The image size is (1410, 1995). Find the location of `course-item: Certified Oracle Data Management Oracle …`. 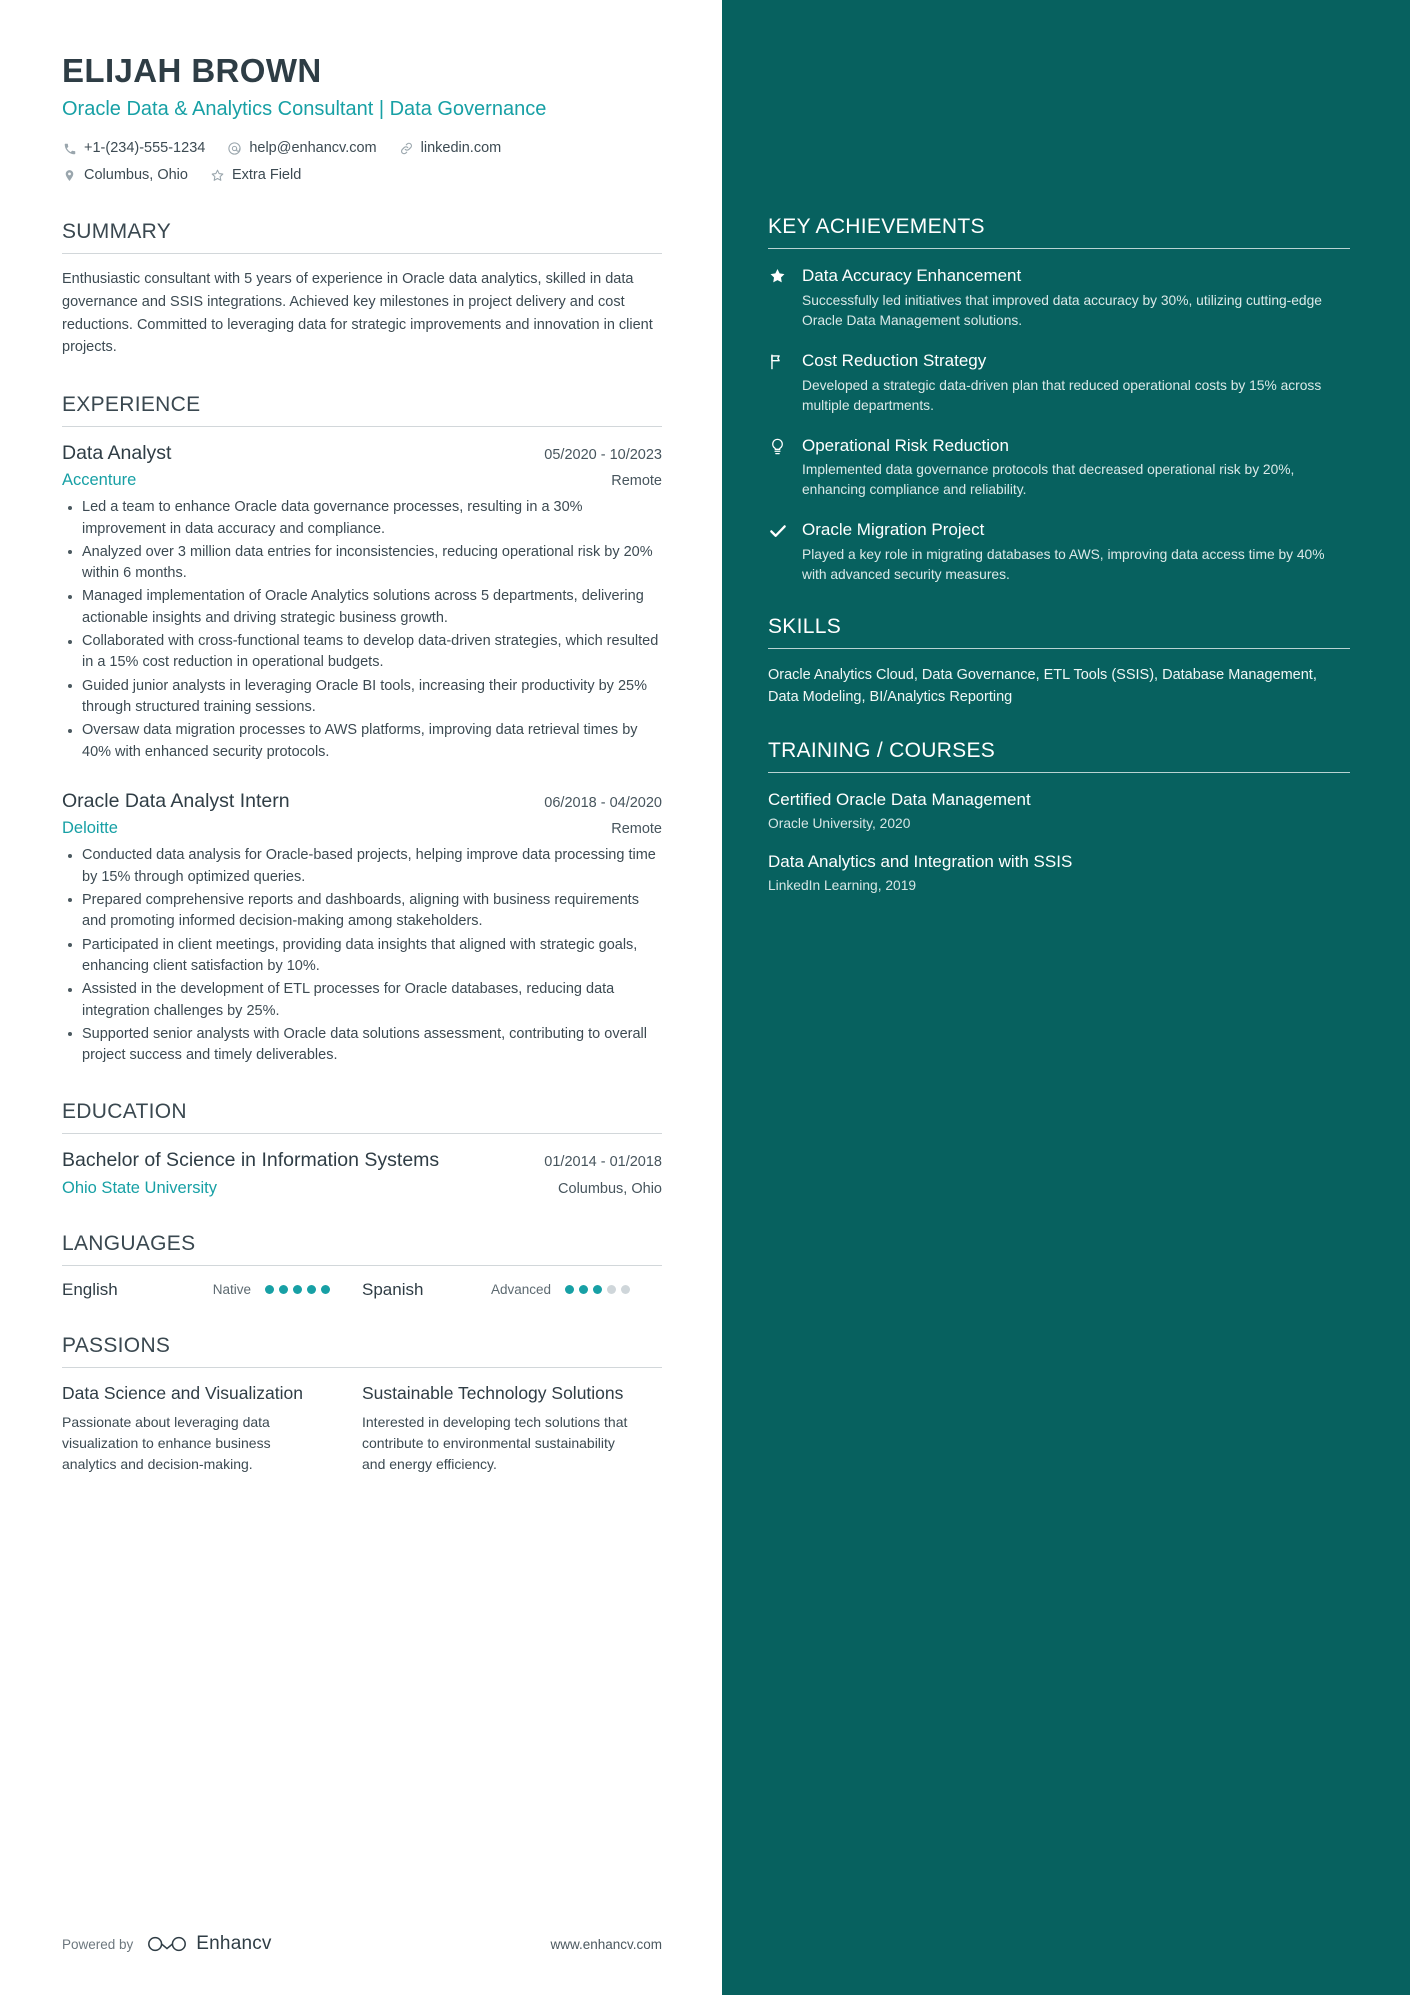

course-item: Certified Oracle Data Management Oracle … is located at coordinates (1059, 811).